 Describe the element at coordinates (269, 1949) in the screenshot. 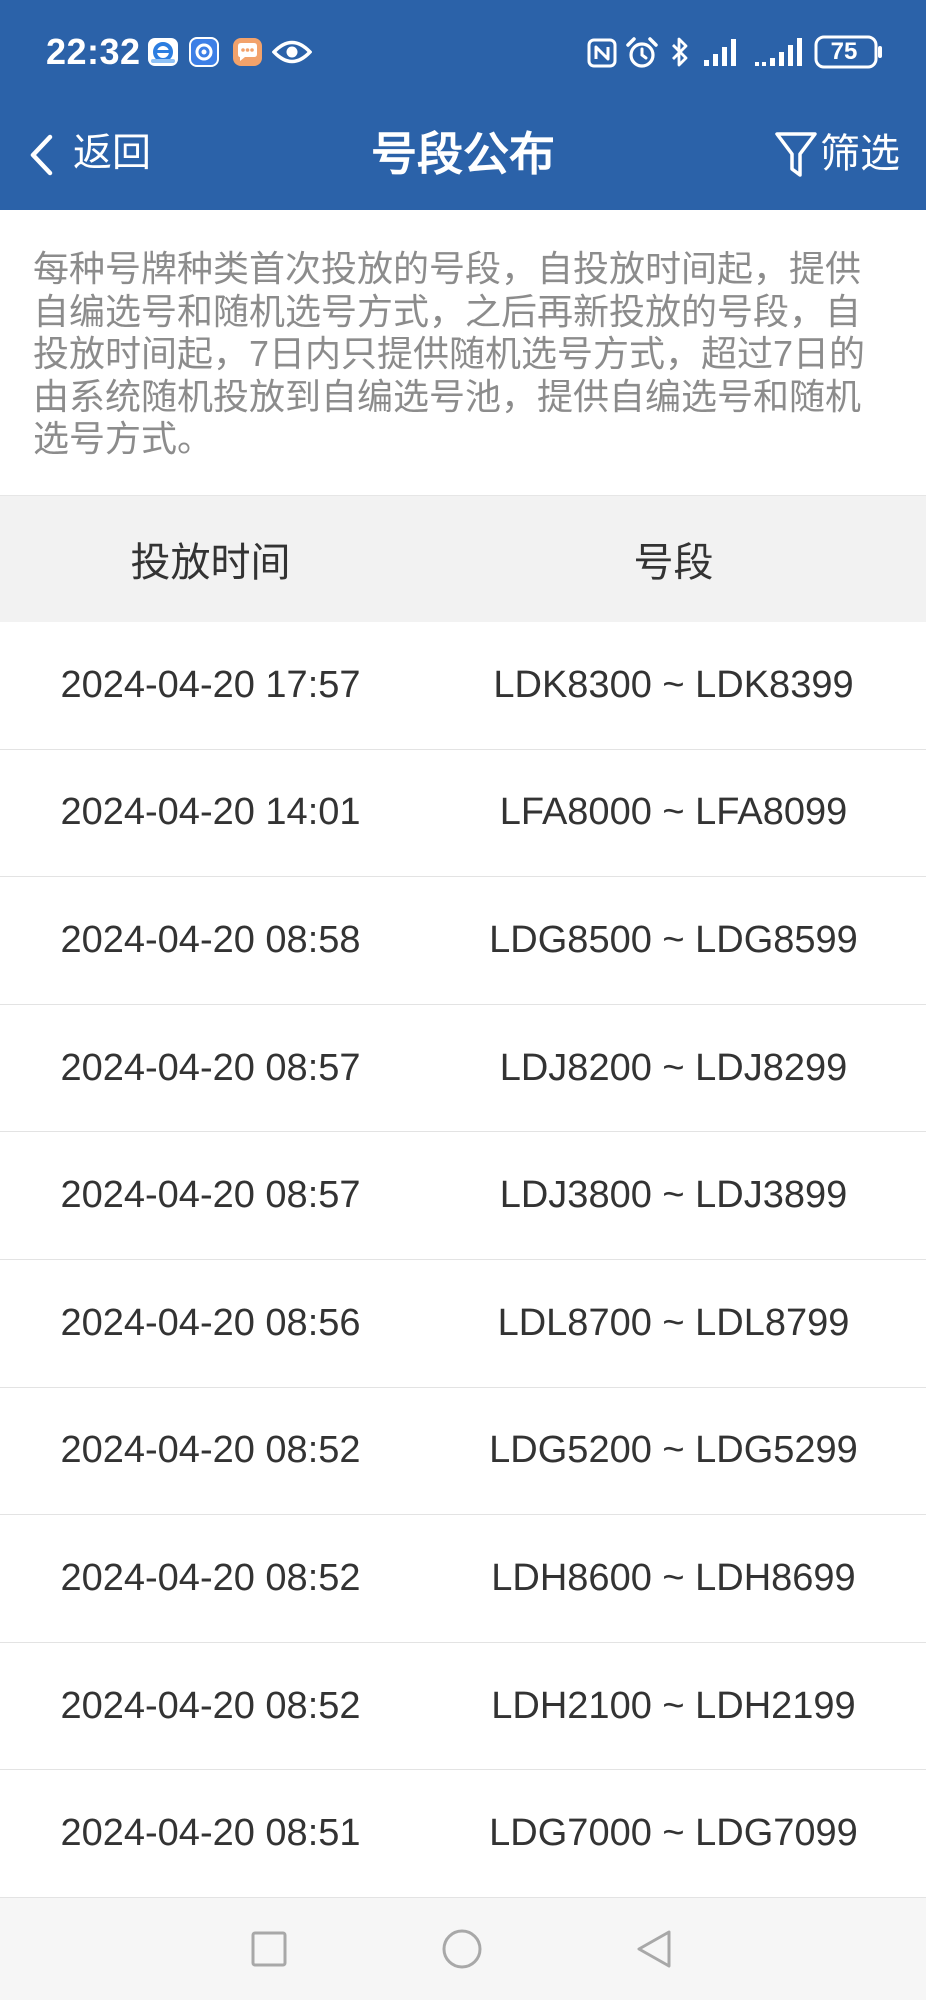

I see `recent-apps-square-icon` at that location.